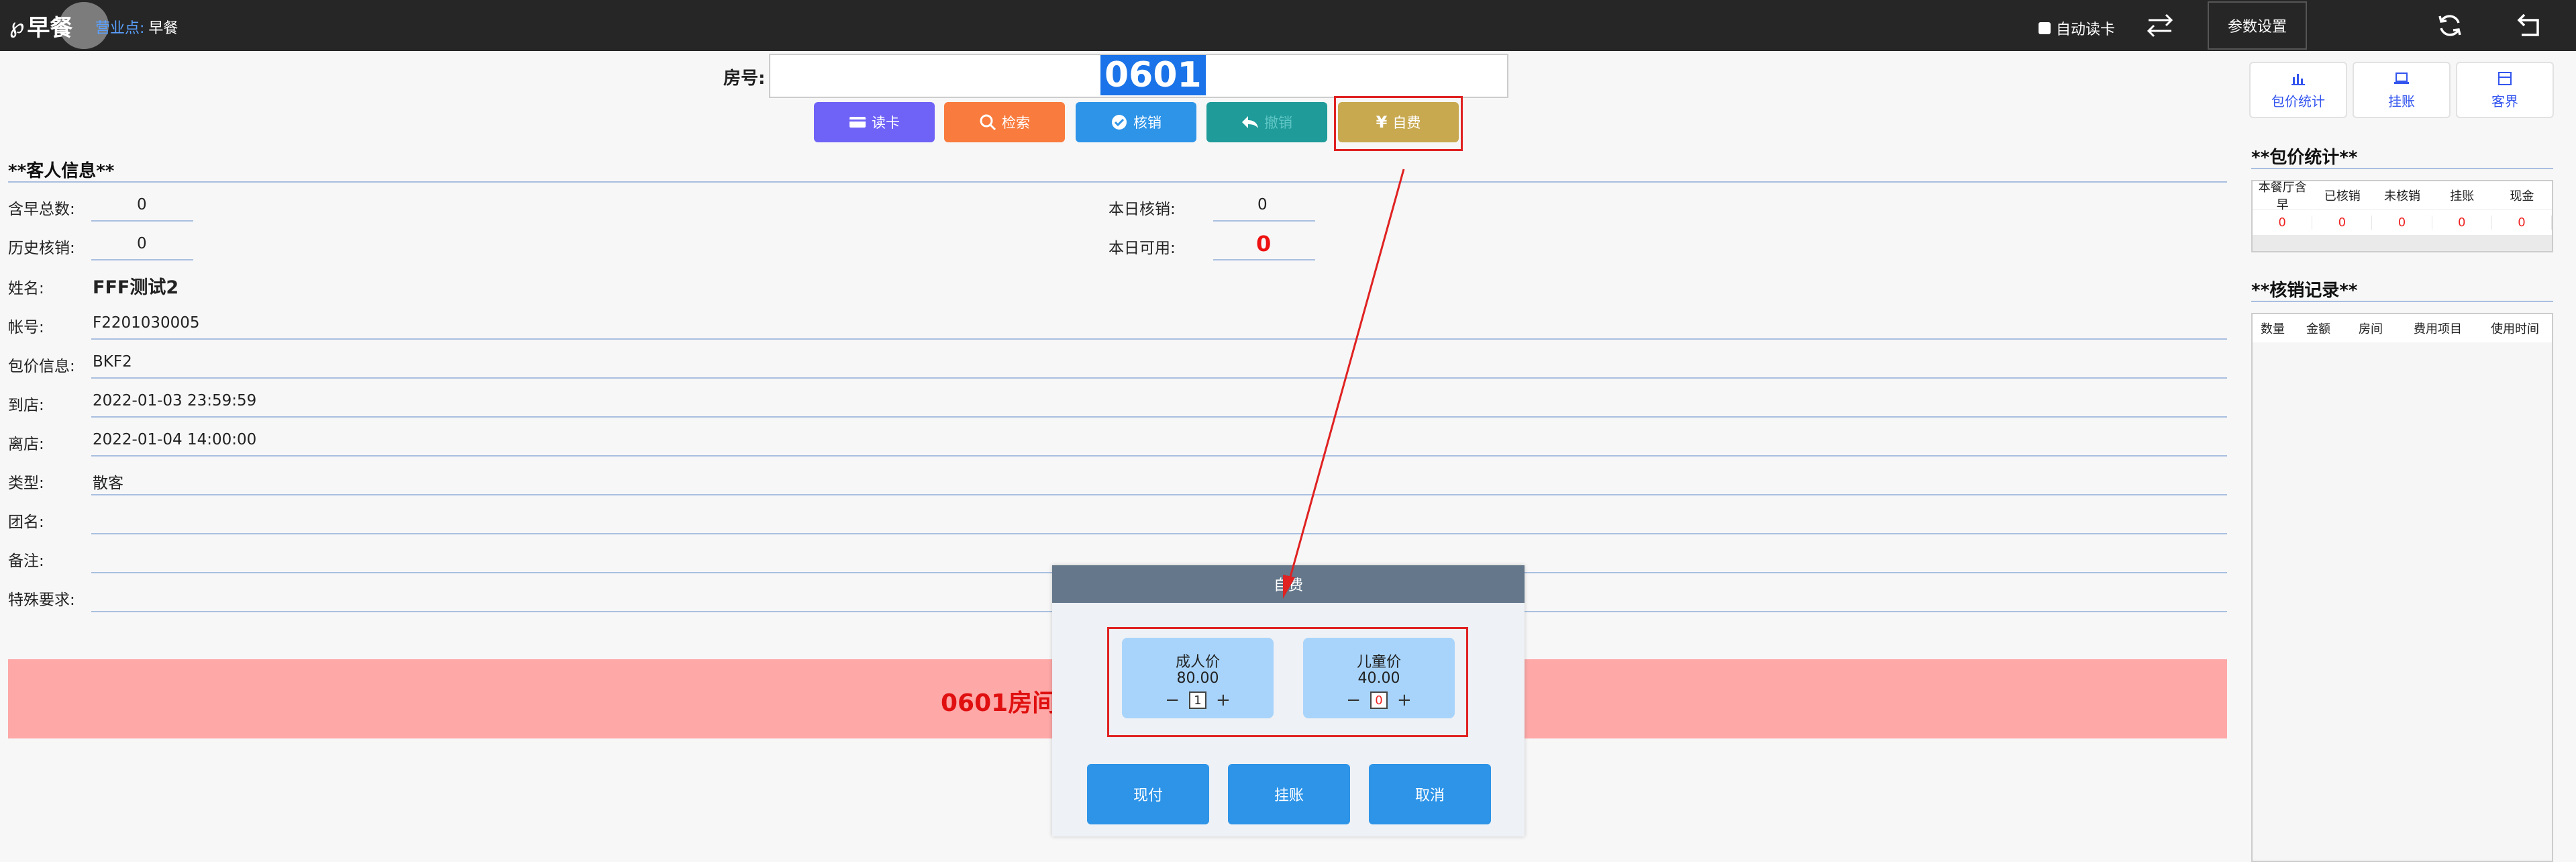 The height and width of the screenshot is (862, 2576). I want to click on child-price-card: 儿童价 40.00 − 0 +, so click(1379, 678).